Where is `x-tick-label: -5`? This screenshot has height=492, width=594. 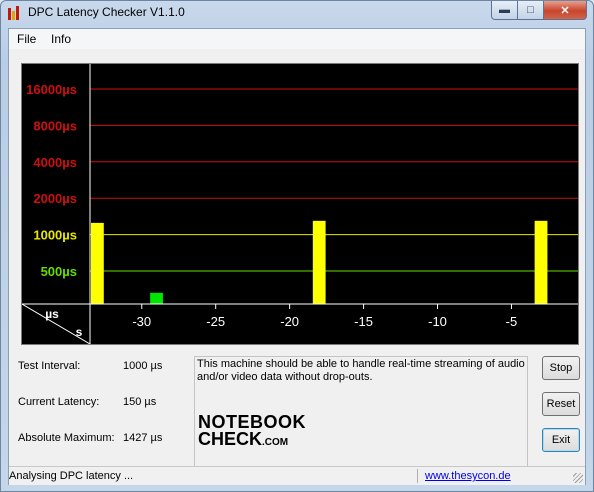
x-tick-label: -5 is located at coordinates (512, 321).